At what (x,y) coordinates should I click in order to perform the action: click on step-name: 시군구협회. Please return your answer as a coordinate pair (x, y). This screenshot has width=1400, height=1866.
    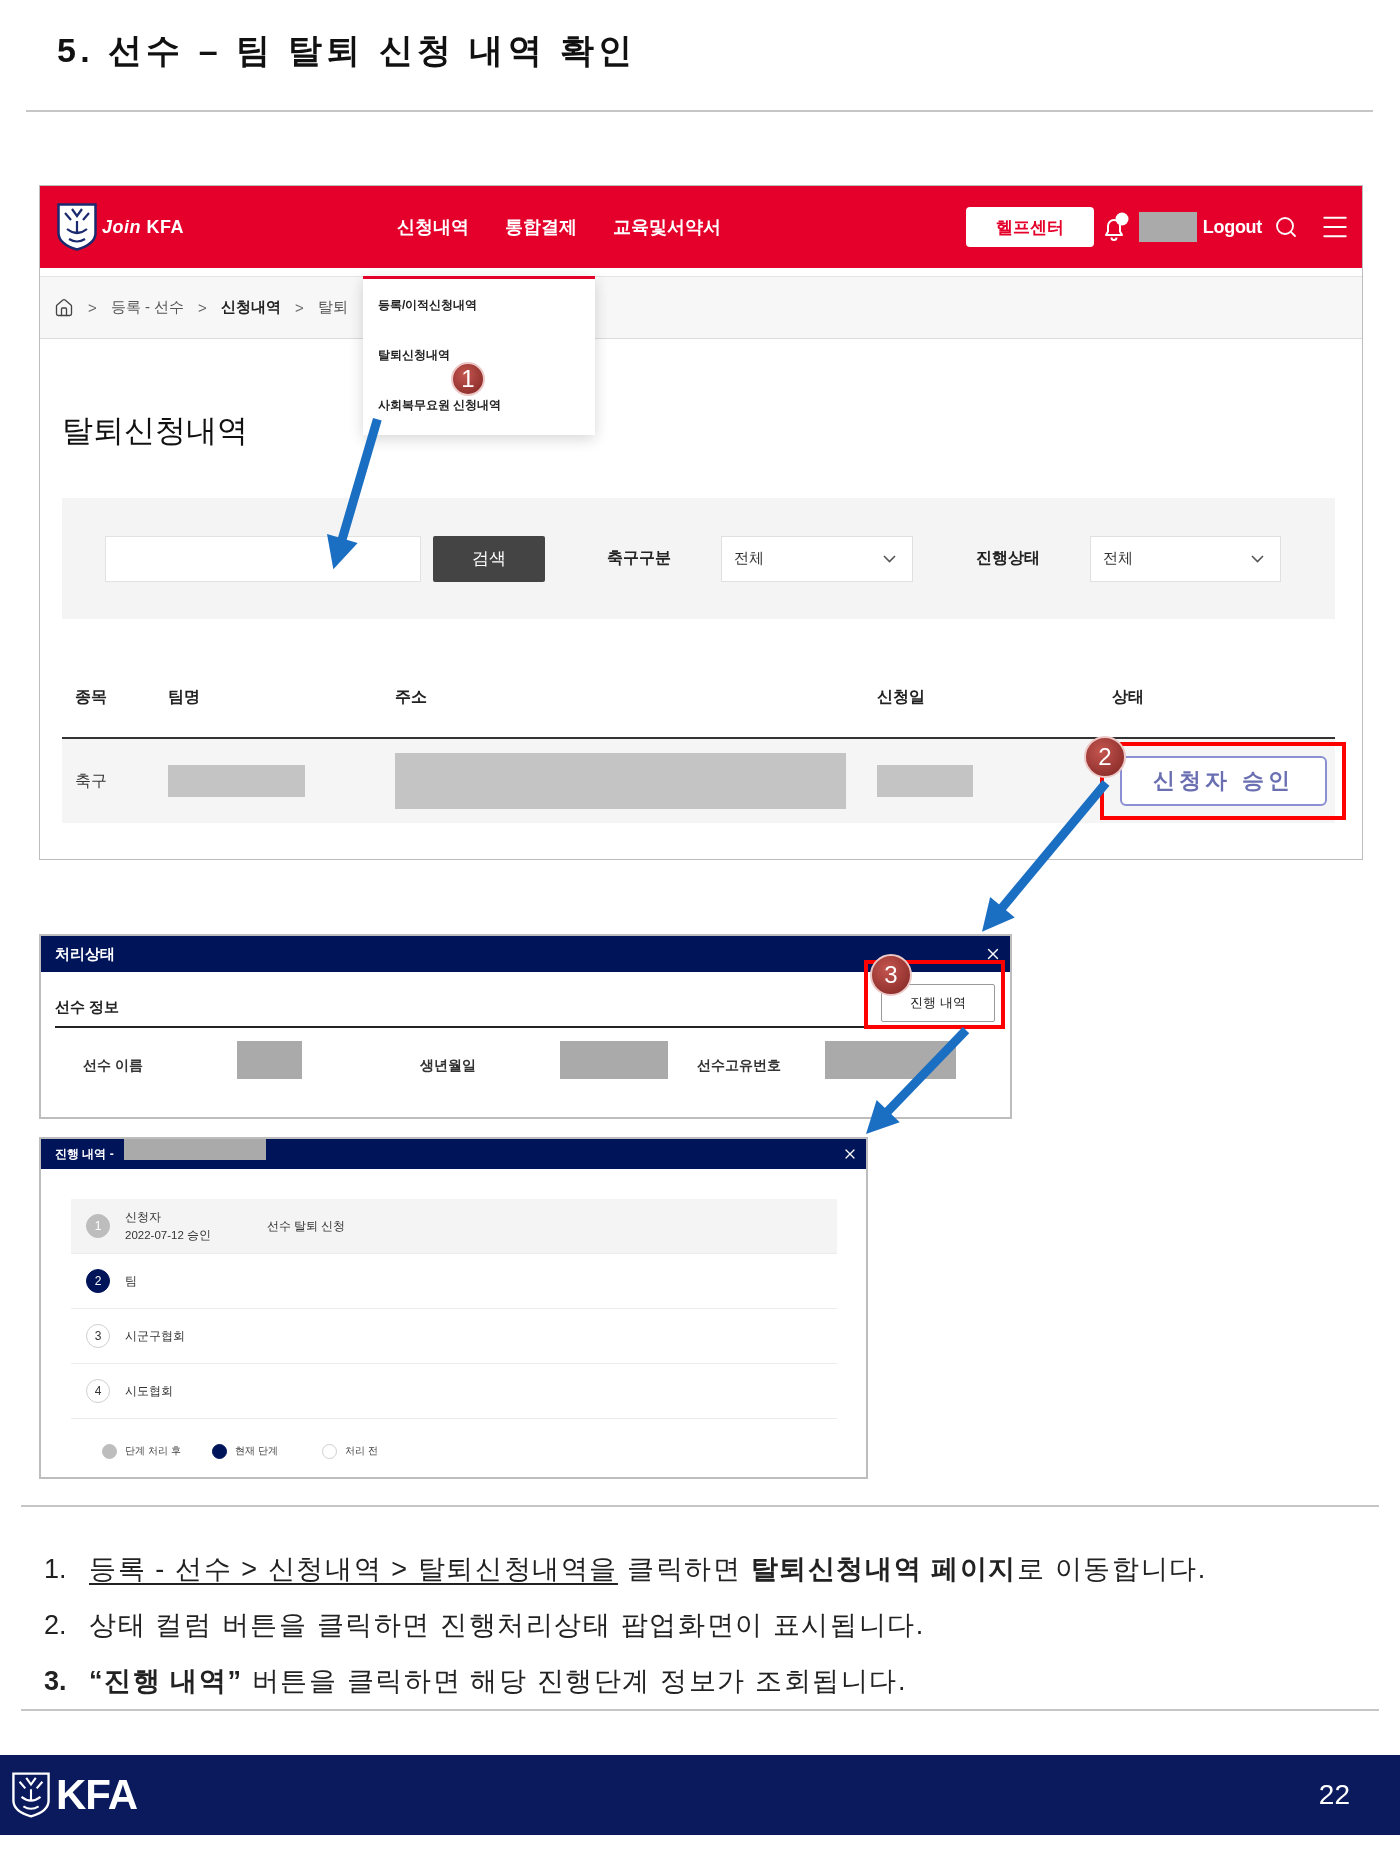
    Looking at the image, I should click on (155, 1336).